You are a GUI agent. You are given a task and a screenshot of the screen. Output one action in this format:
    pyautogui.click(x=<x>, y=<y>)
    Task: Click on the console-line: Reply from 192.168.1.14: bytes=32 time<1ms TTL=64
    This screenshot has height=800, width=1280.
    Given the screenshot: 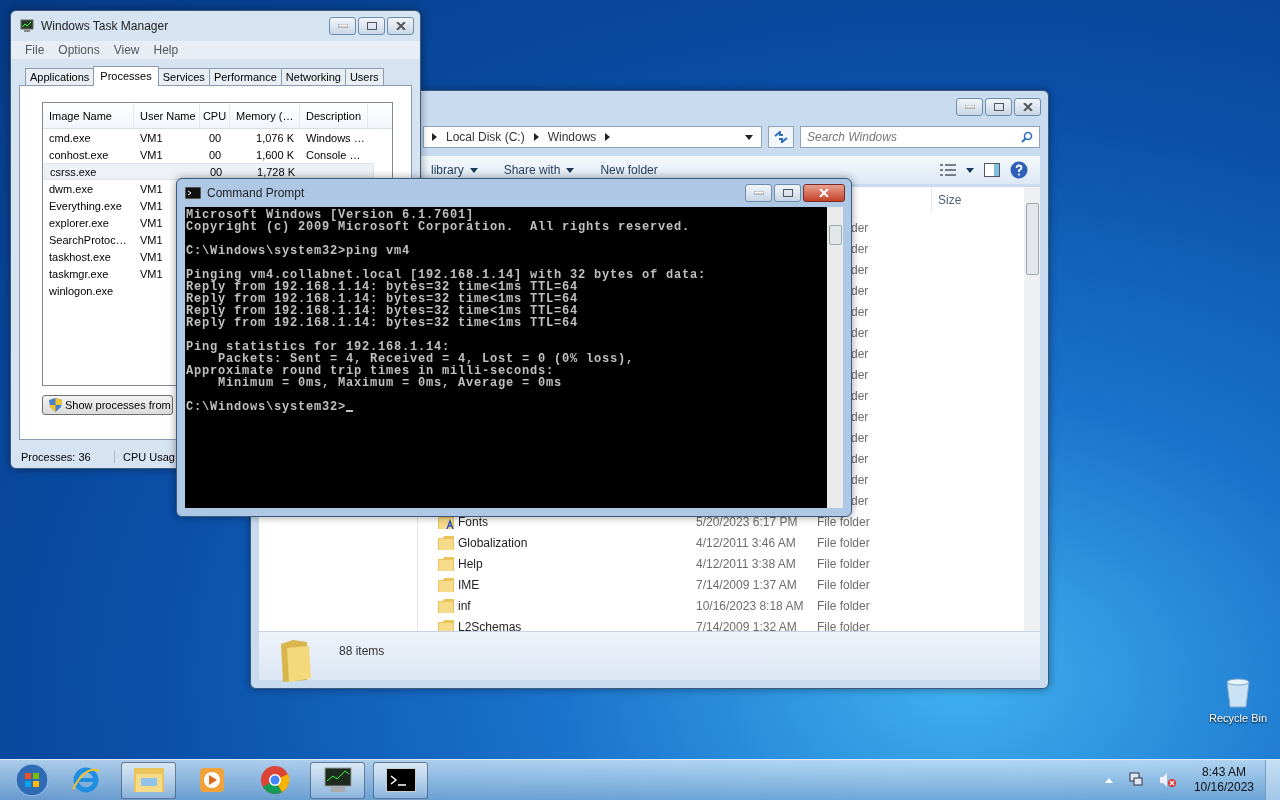 What is the action you would take?
    pyautogui.click(x=382, y=299)
    